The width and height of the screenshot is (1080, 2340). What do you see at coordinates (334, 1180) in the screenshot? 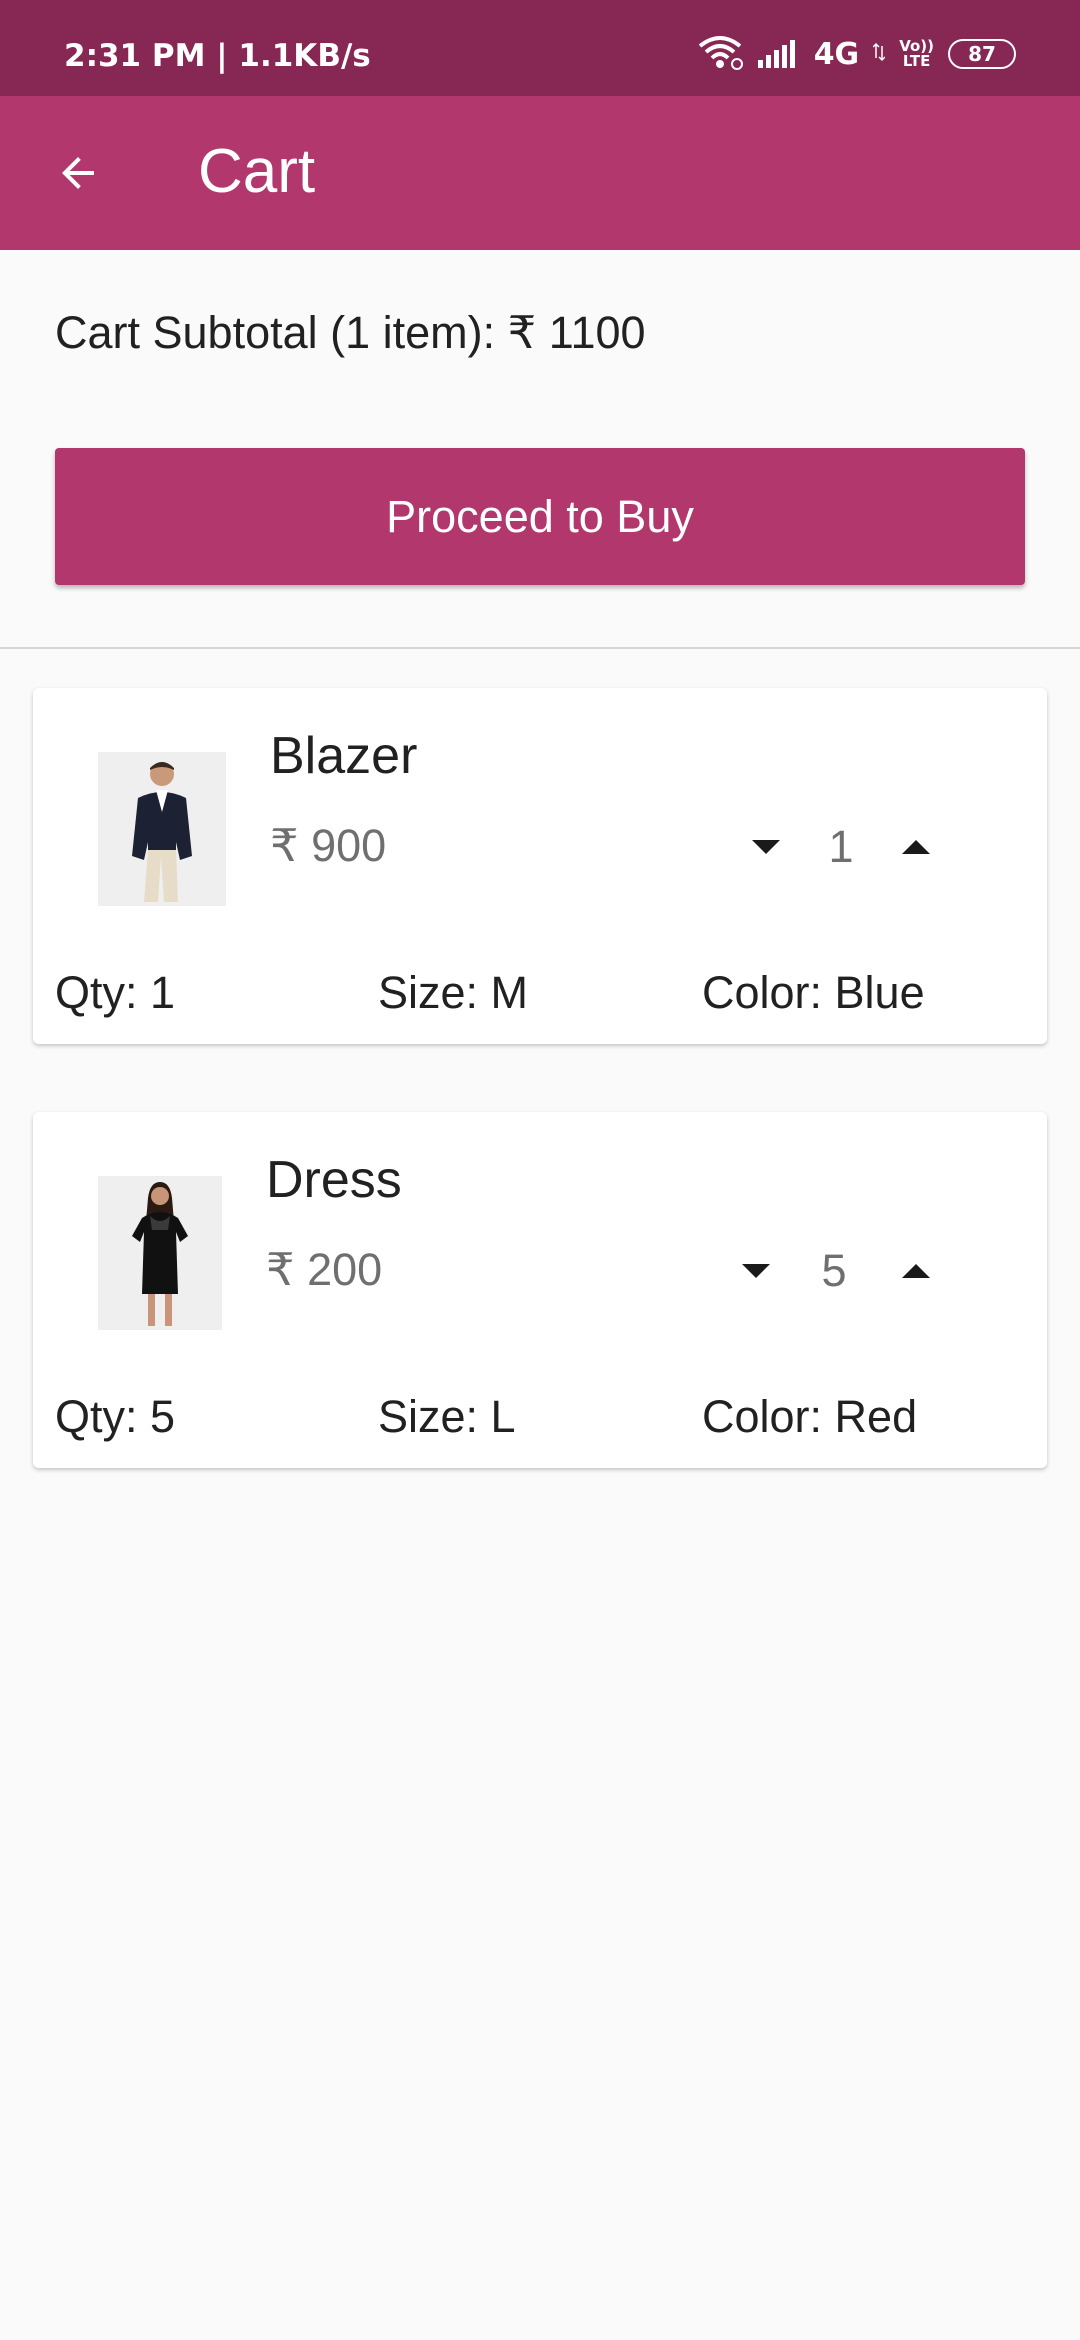
I see `product-name: Dress` at bounding box center [334, 1180].